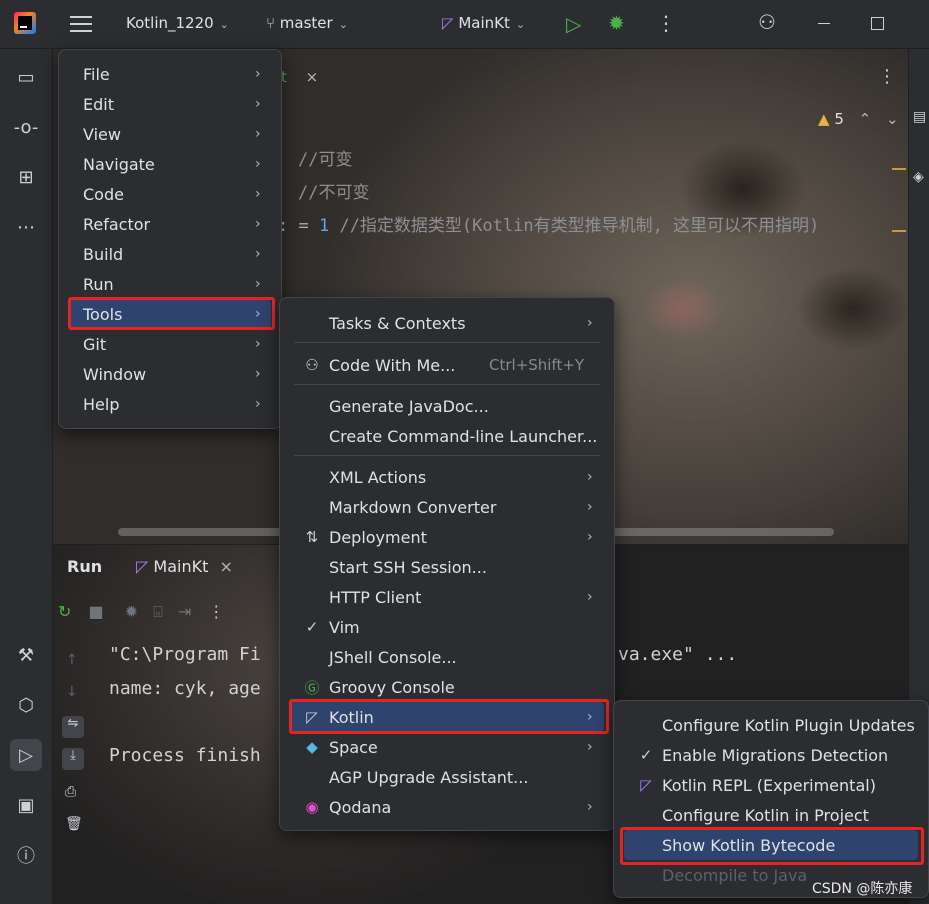  What do you see at coordinates (216, 611) in the screenshot?
I see `more-icon: ⋮` at bounding box center [216, 611].